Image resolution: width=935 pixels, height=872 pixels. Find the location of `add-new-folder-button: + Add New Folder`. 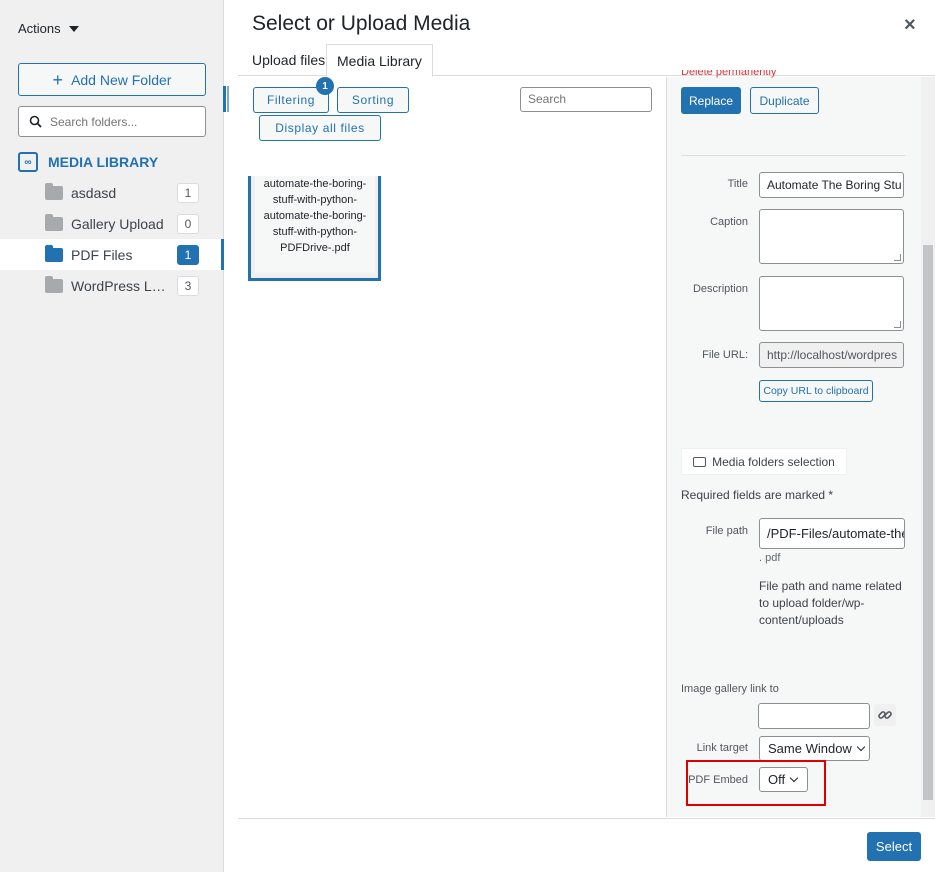

add-new-folder-button: + Add New Folder is located at coordinates (112, 79).